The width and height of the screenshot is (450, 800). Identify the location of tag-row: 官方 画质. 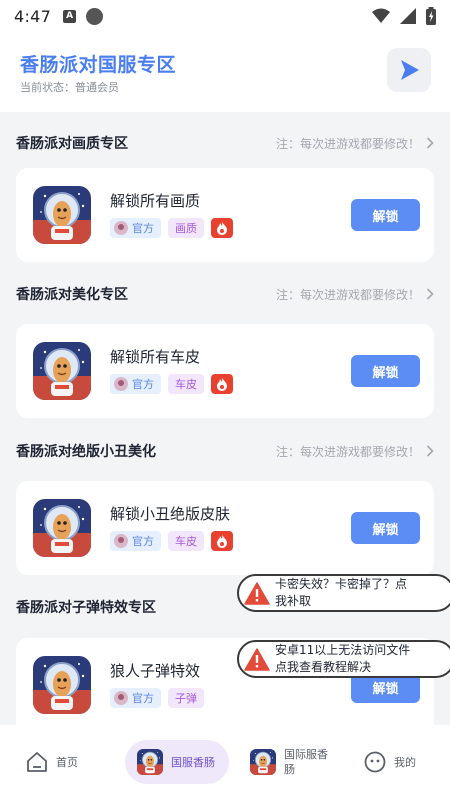
(171, 228).